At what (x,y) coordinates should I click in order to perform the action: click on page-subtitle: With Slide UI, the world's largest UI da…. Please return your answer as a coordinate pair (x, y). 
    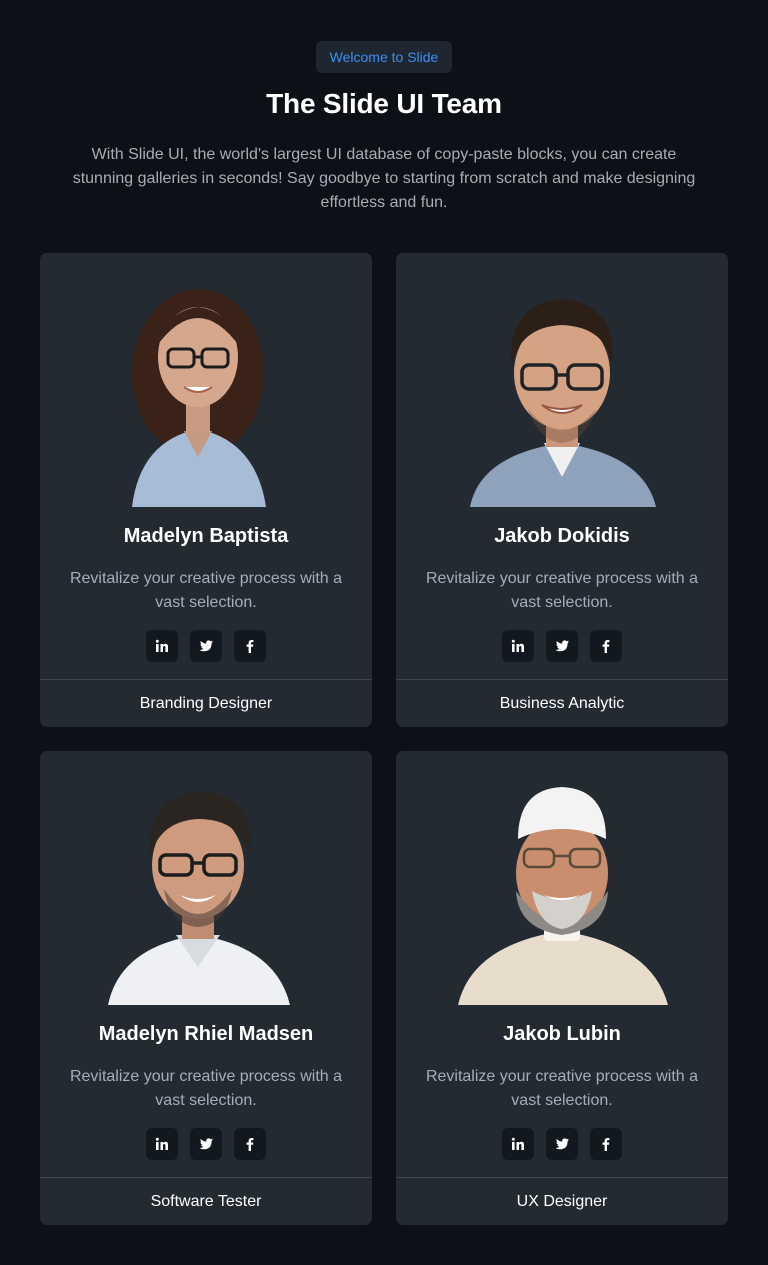
    Looking at the image, I should click on (384, 178).